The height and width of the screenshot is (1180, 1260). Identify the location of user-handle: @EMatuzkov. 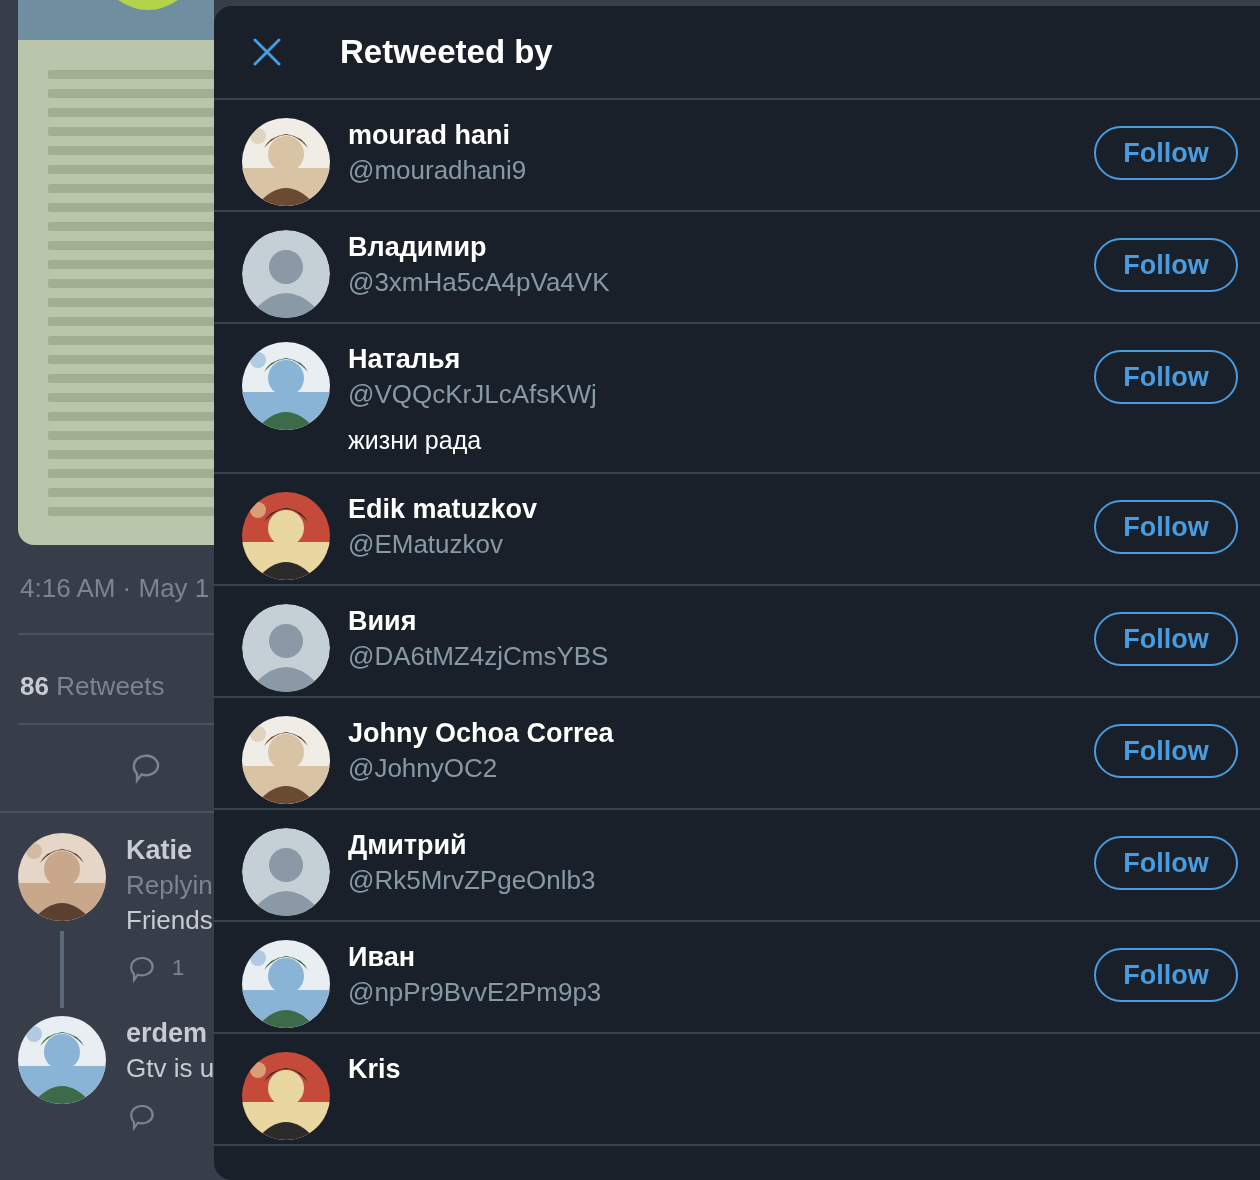
(426, 544).